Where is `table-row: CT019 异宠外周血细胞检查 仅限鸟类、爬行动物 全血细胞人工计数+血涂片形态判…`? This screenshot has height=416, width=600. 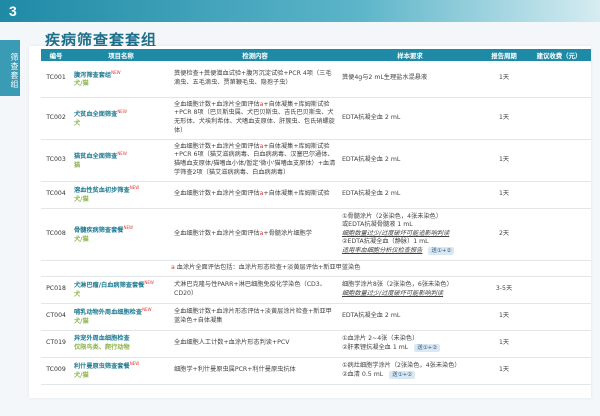 table-row: CT019 异宠外周血细胞检查 仅限鸟类、爬行动物 全血细胞人工计数+血涂片形态判… is located at coordinates (316, 344).